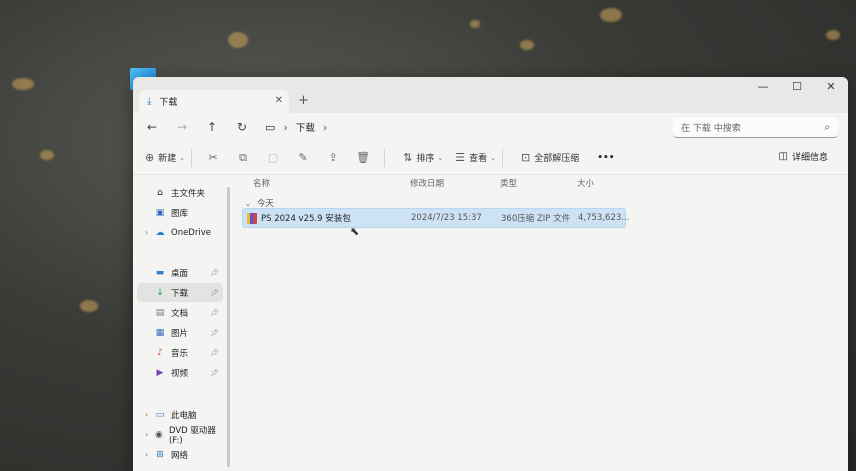 Image resolution: width=856 pixels, height=471 pixels. What do you see at coordinates (160, 454) in the screenshot?
I see `network-icon: ⊞` at bounding box center [160, 454].